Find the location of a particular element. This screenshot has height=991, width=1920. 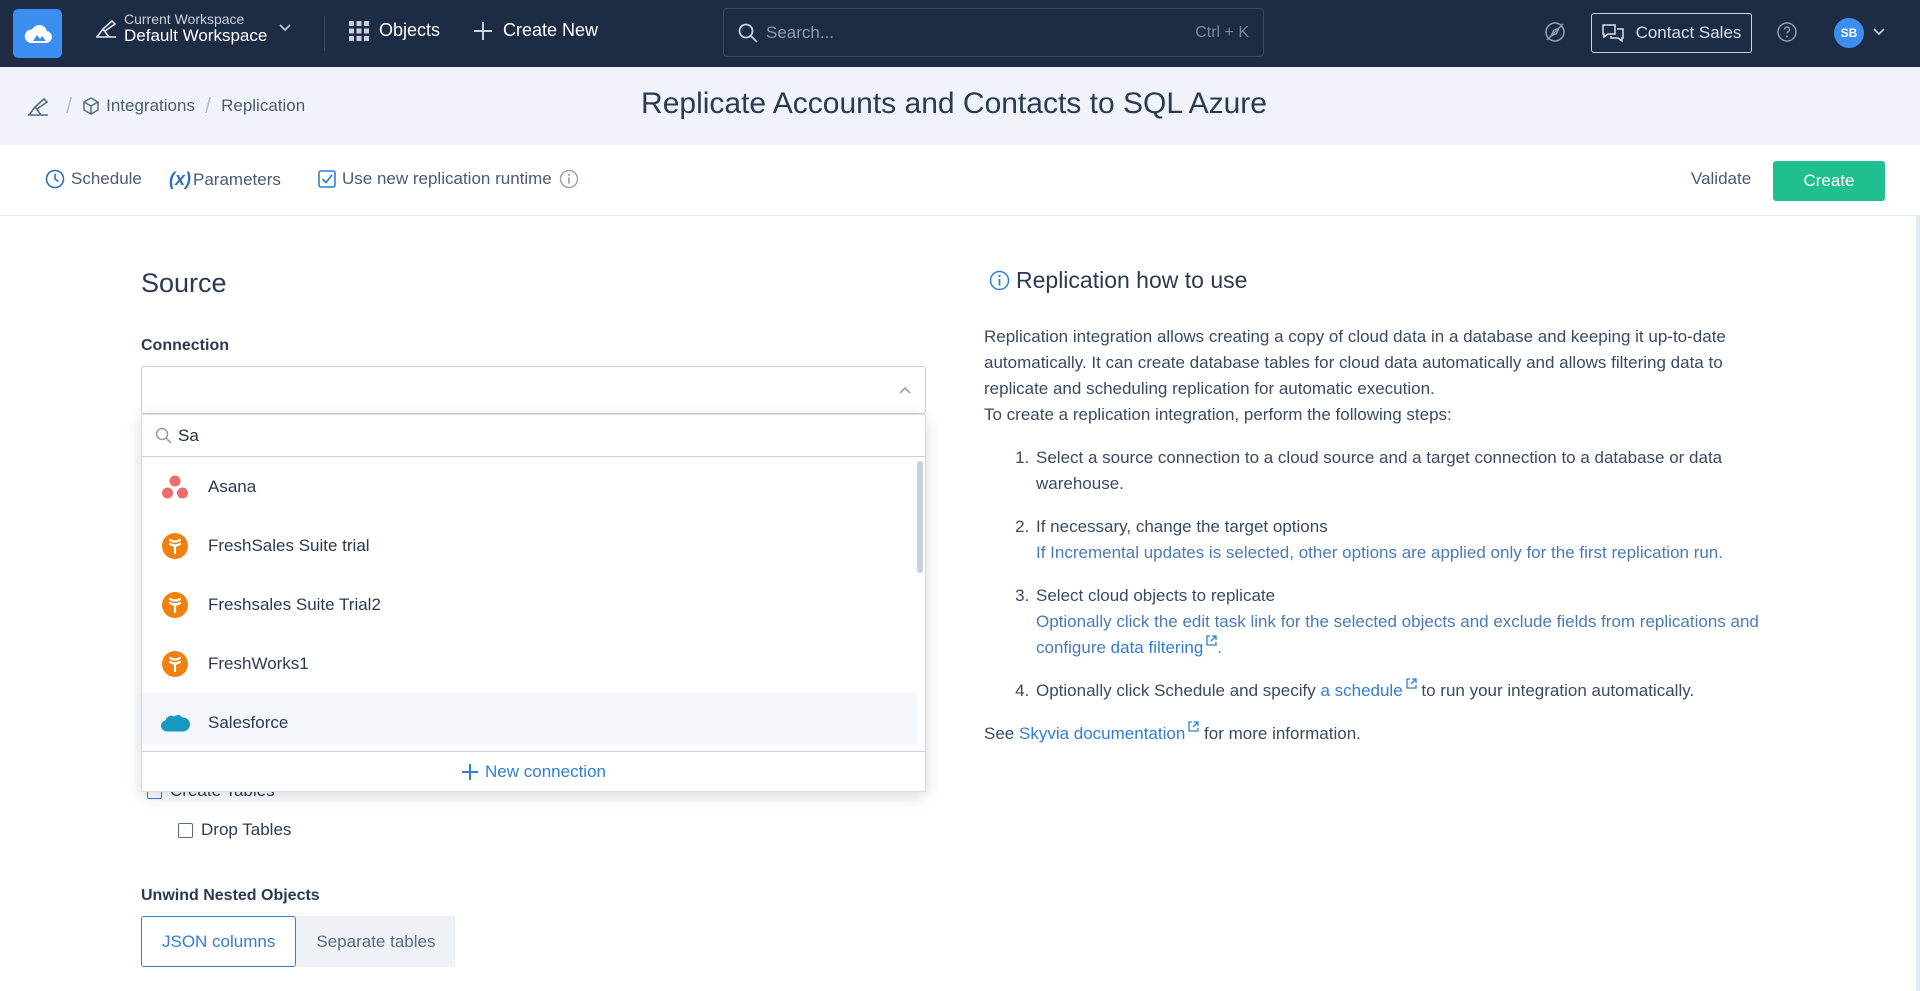

list-item-label: Salesforce is located at coordinates (248, 722).